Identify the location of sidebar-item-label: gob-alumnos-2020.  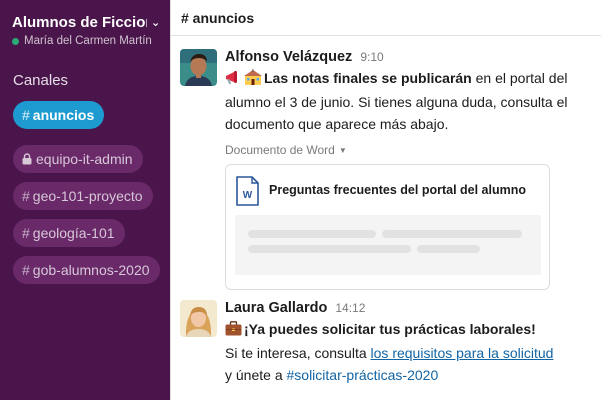
(91, 270).